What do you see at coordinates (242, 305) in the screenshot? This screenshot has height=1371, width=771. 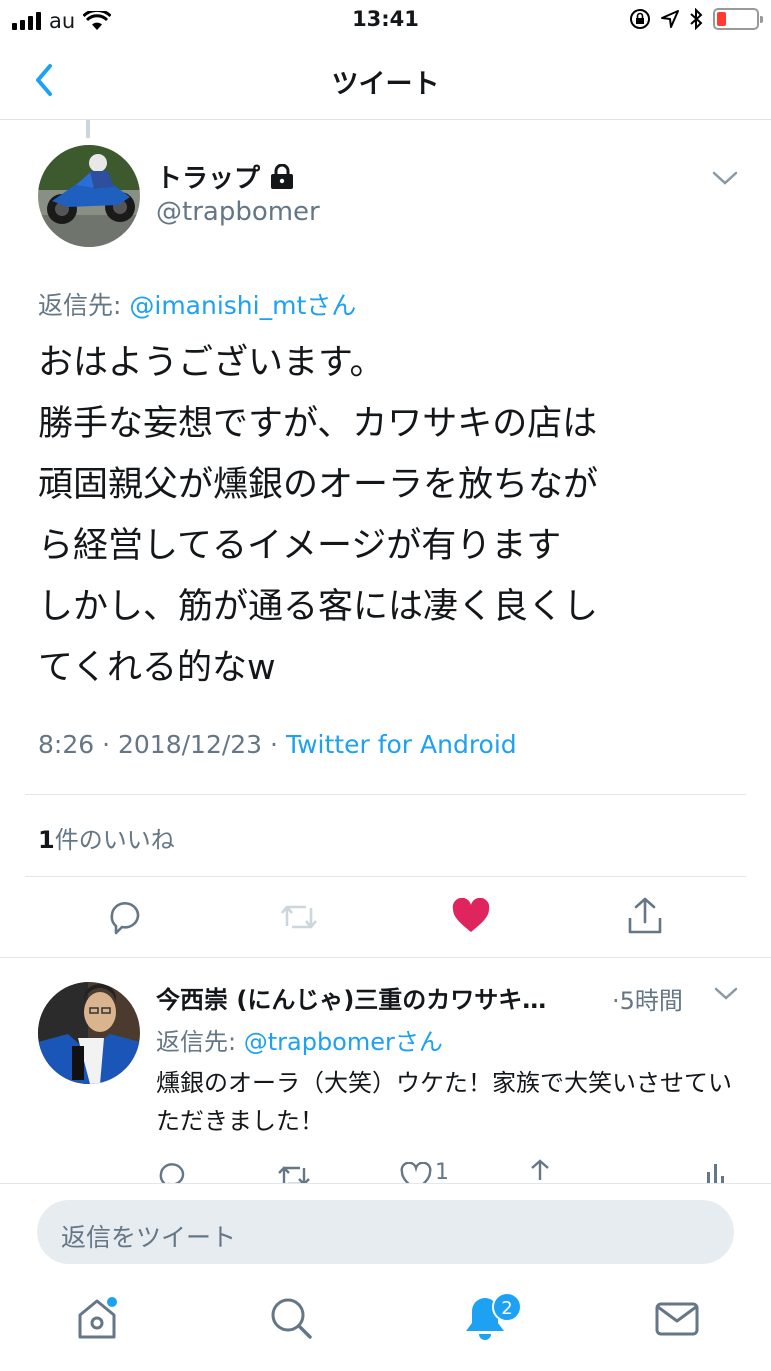 I see `reply-to-mention: @imanishi_mtさん` at bounding box center [242, 305].